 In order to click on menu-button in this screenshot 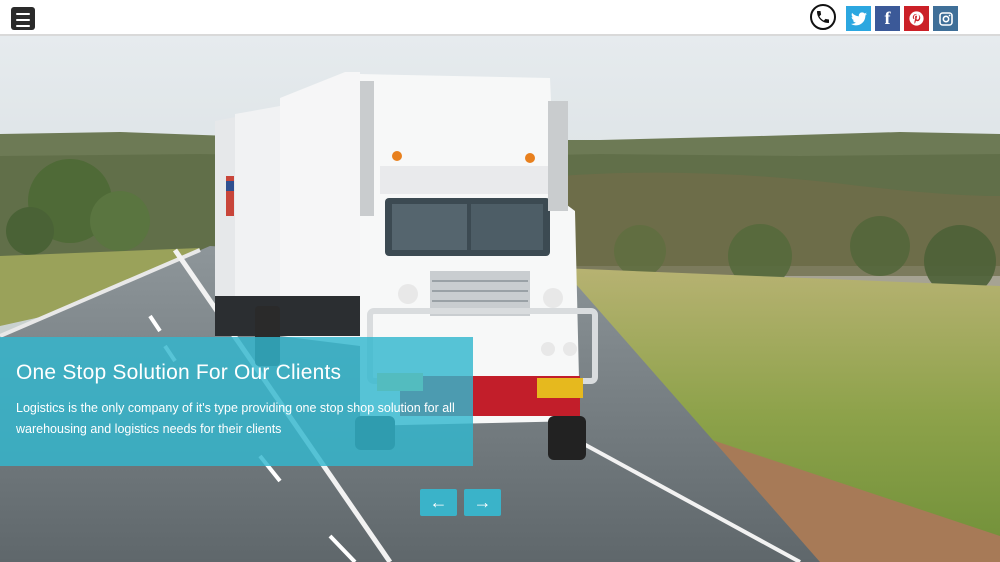, I will do `click(23, 18)`.